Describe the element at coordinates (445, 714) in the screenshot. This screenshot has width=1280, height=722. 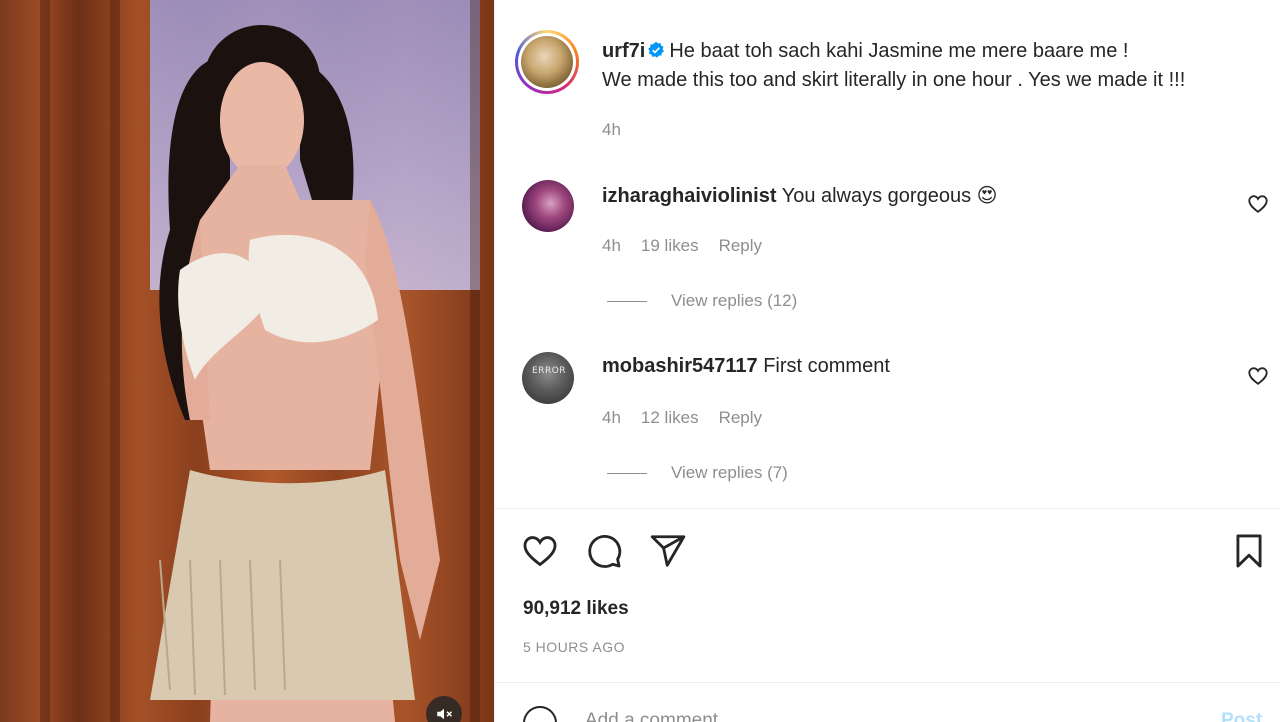
I see `mute-icon` at that location.